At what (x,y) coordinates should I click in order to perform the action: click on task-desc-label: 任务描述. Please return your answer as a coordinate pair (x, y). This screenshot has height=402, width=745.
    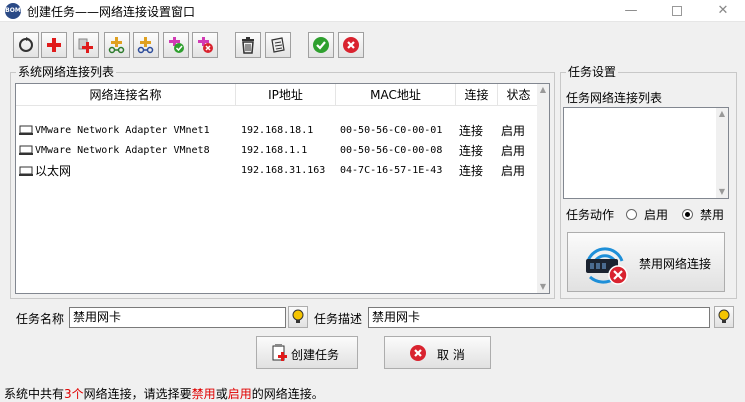
    Looking at the image, I should click on (338, 319).